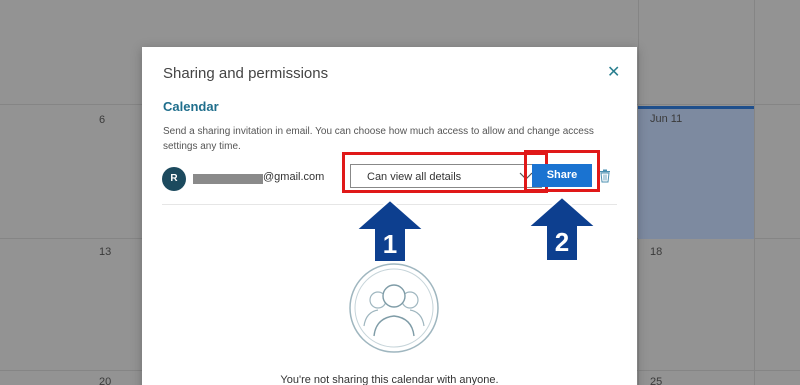 Image resolution: width=800 pixels, height=385 pixels. Describe the element at coordinates (614, 73) in the screenshot. I see `close-icon: ✕` at that location.